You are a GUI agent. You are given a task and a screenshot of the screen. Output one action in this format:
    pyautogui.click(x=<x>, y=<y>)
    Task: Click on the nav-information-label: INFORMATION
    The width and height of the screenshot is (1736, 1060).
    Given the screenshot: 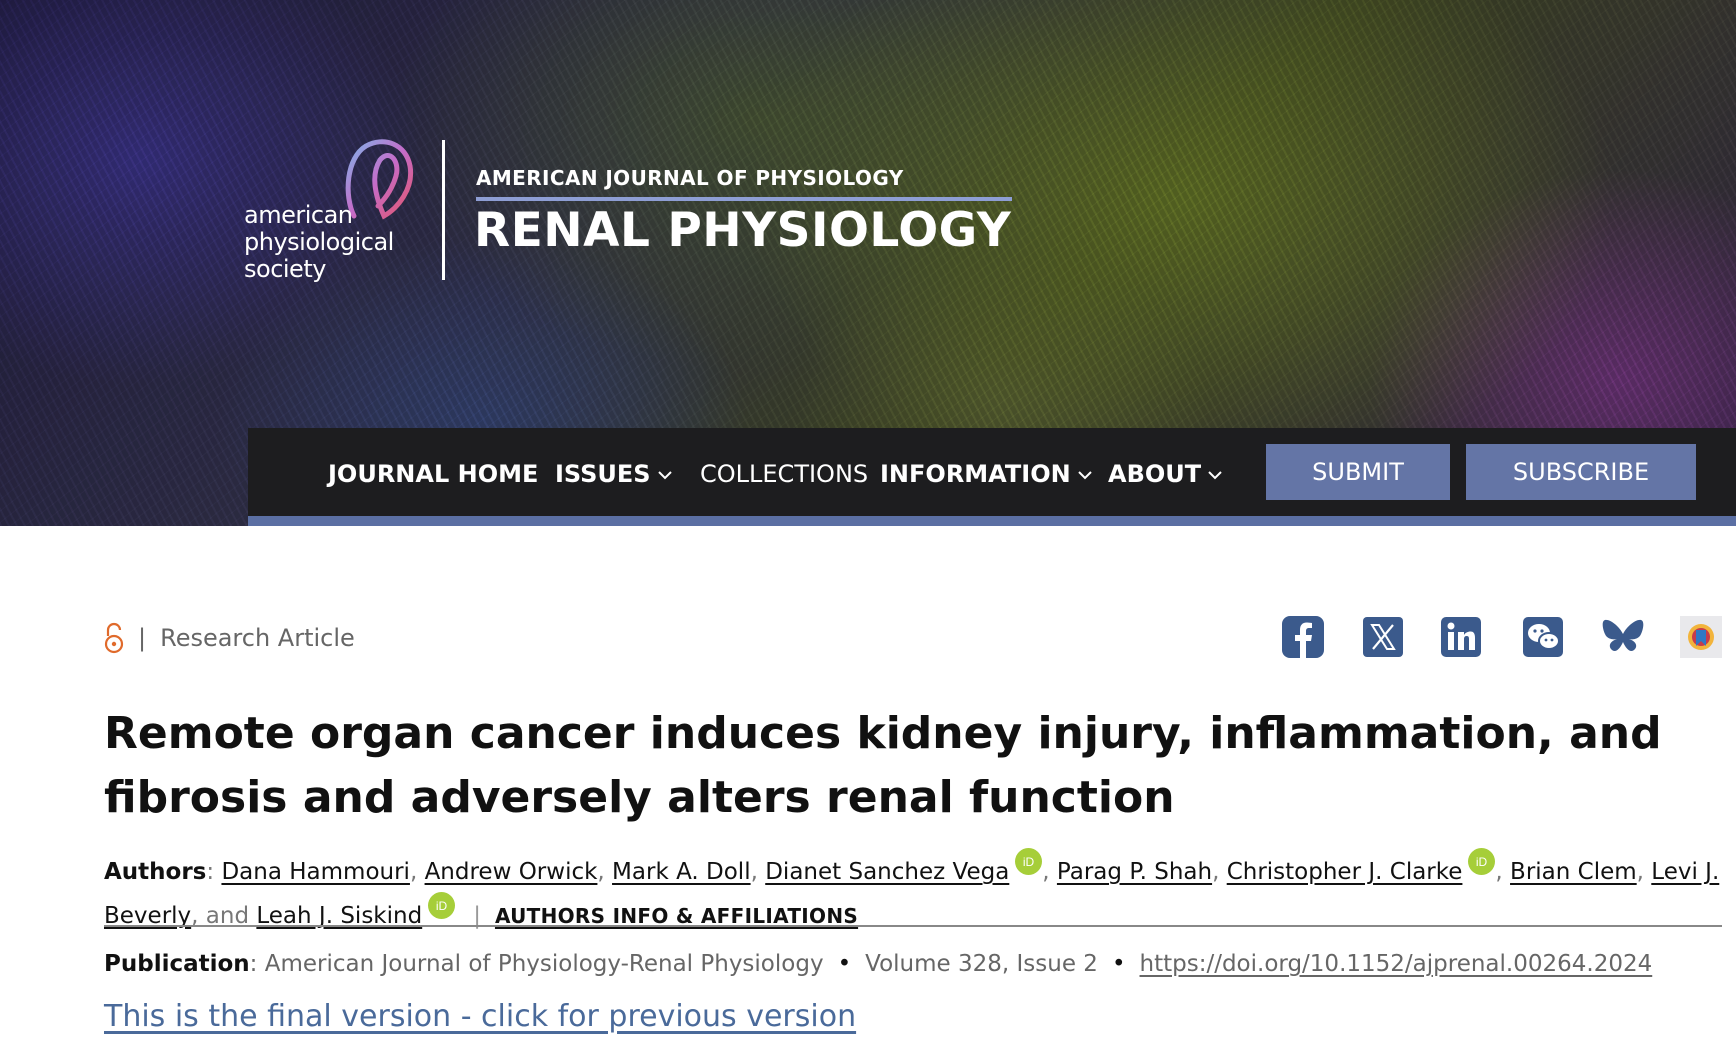 What is the action you would take?
    pyautogui.click(x=975, y=474)
    